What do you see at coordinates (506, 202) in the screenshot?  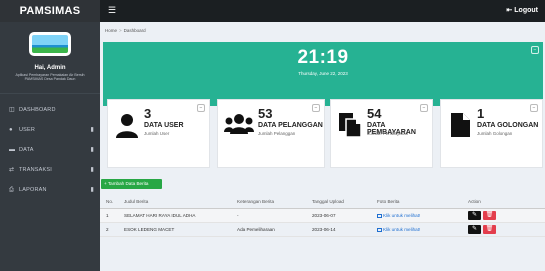 I see `column-header: Action` at bounding box center [506, 202].